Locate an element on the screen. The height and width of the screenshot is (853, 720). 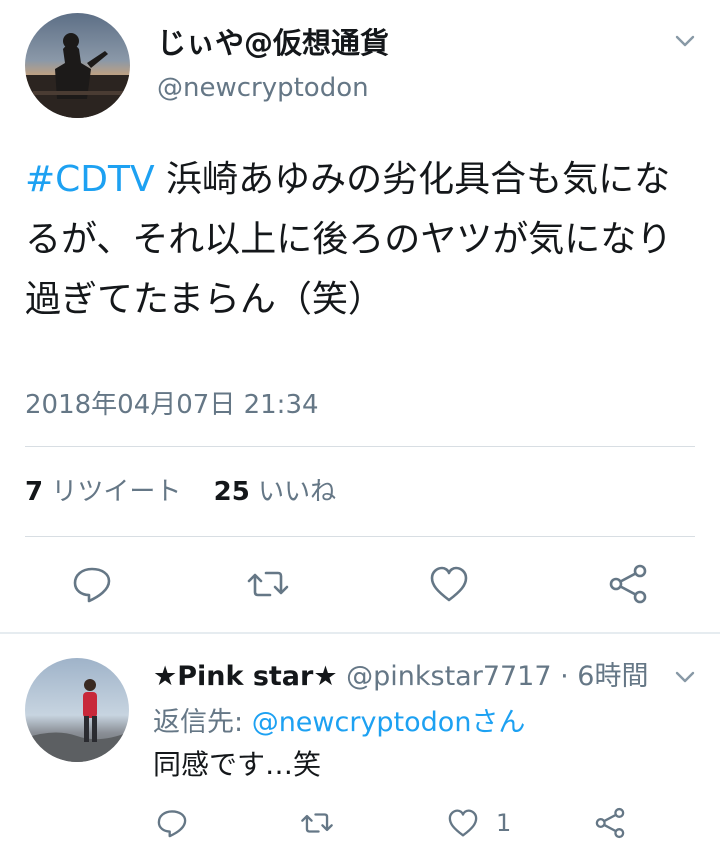
engagement-stats: 7 リツイート 25 いいね is located at coordinates (180, 492).